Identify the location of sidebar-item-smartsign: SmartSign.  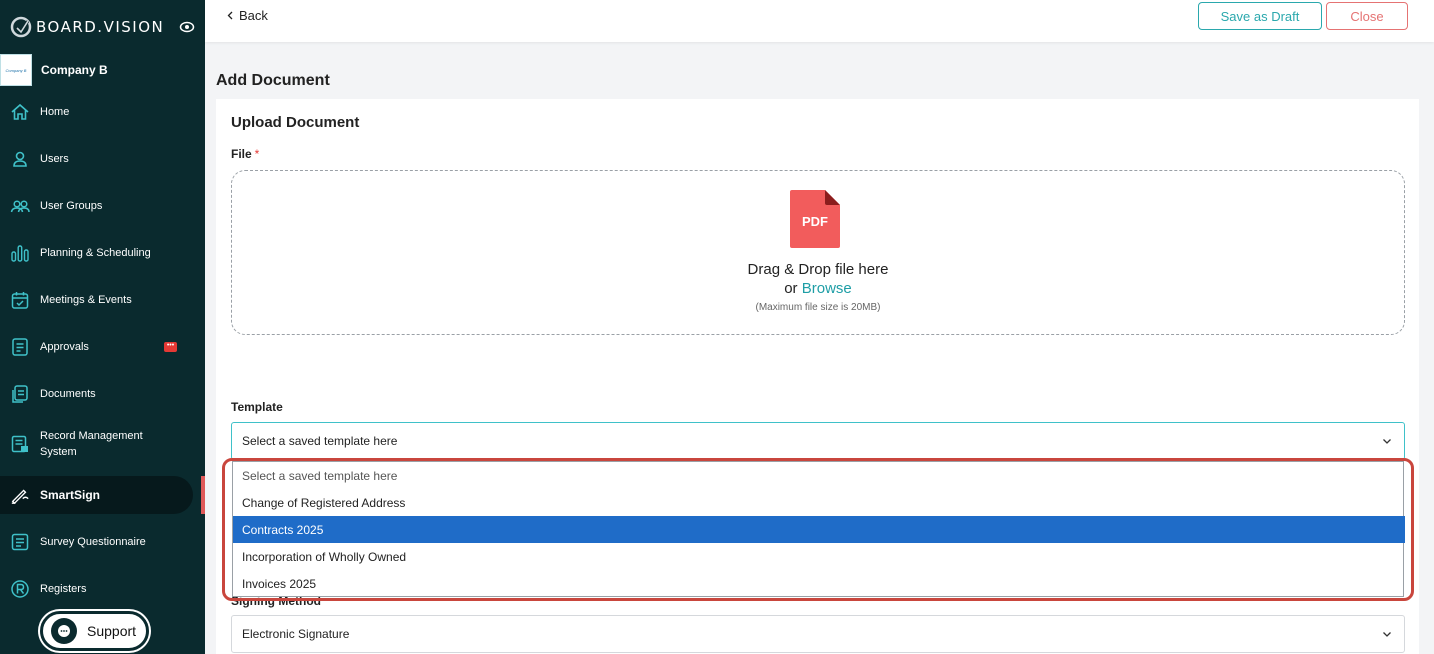
(96, 495).